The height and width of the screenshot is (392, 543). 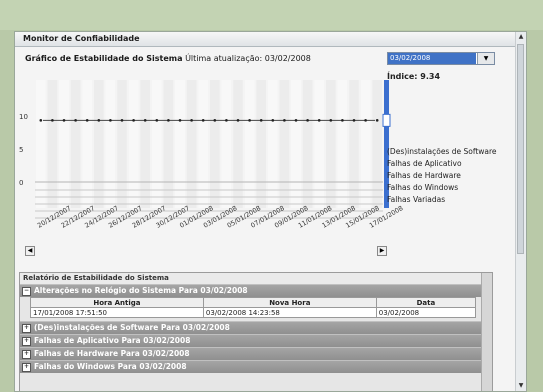 I want to click on chart-title: Gráfico de Estabilidade do Sistema, so click(x=104, y=58).